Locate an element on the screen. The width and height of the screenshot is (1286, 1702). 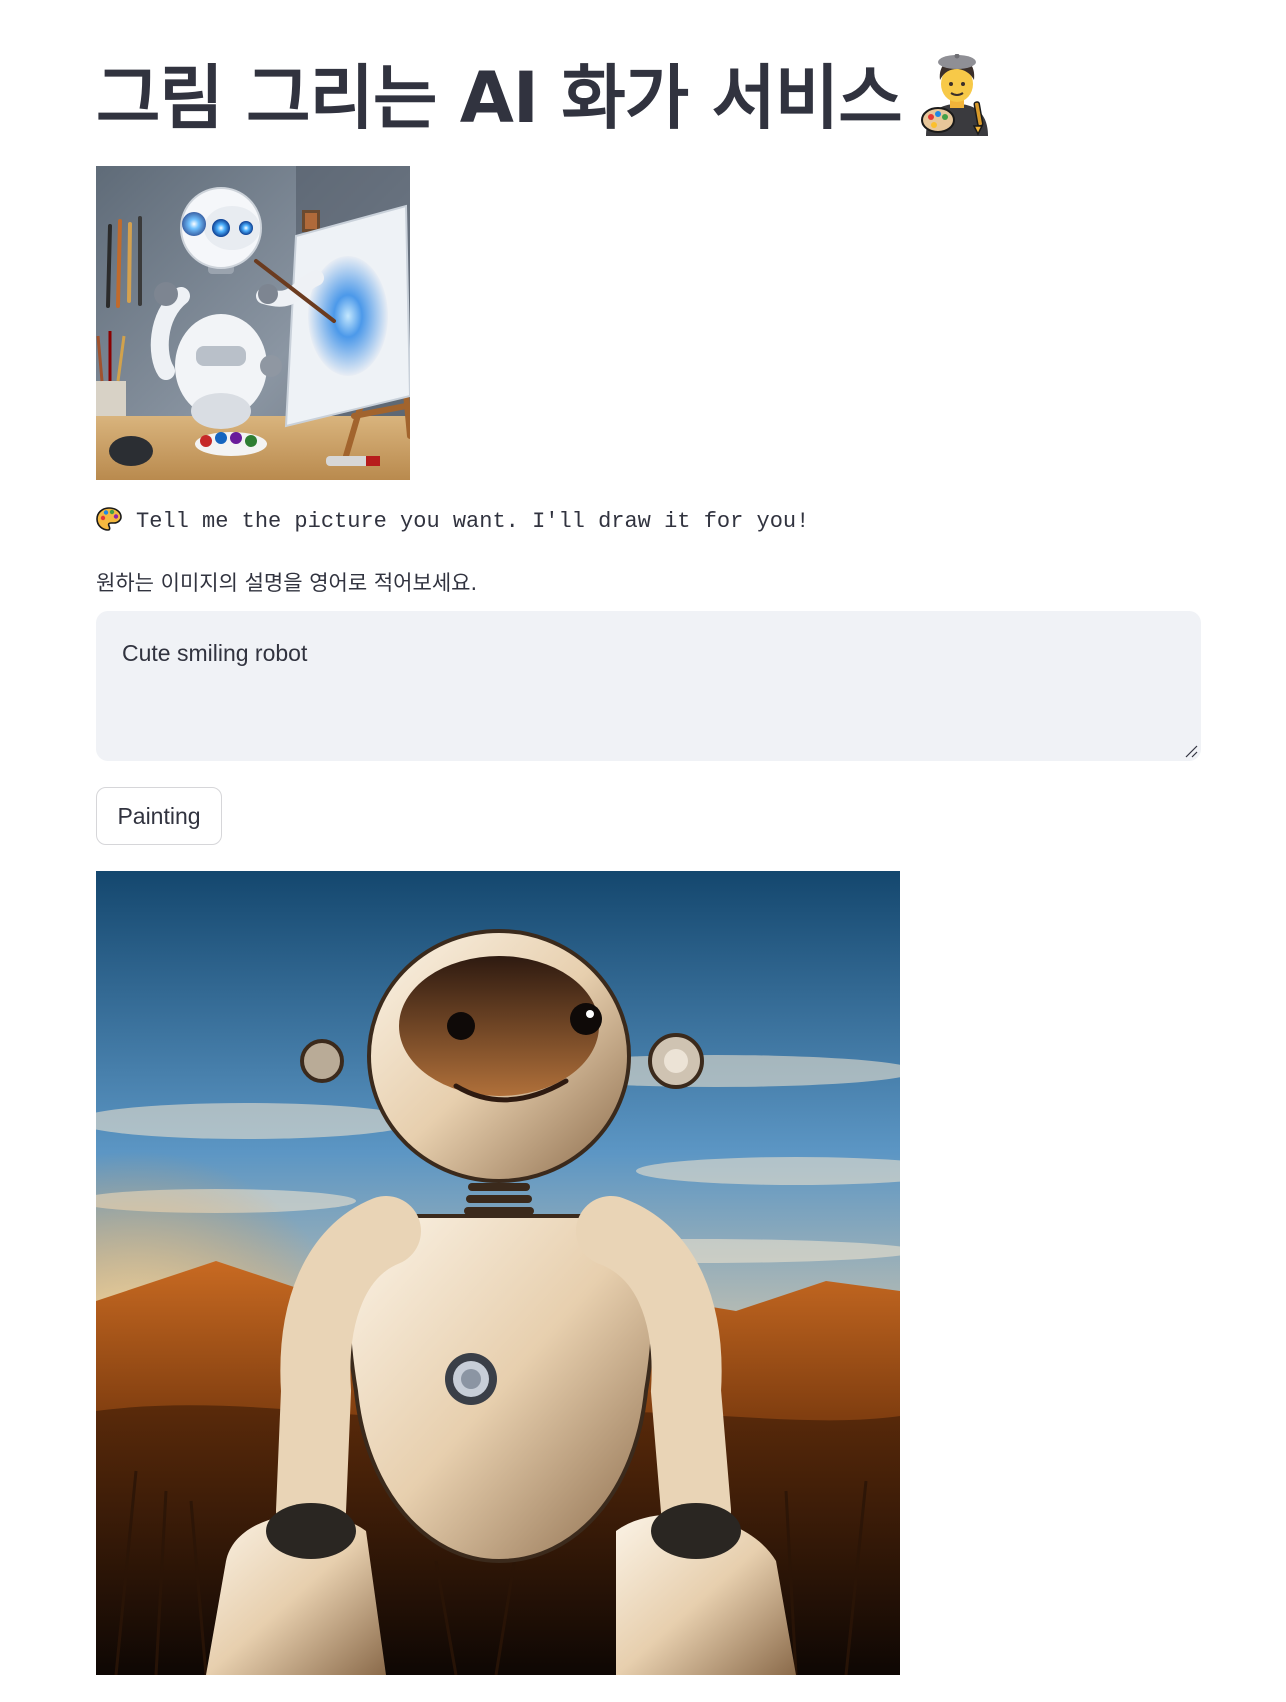
palette-icon is located at coordinates (109, 519).